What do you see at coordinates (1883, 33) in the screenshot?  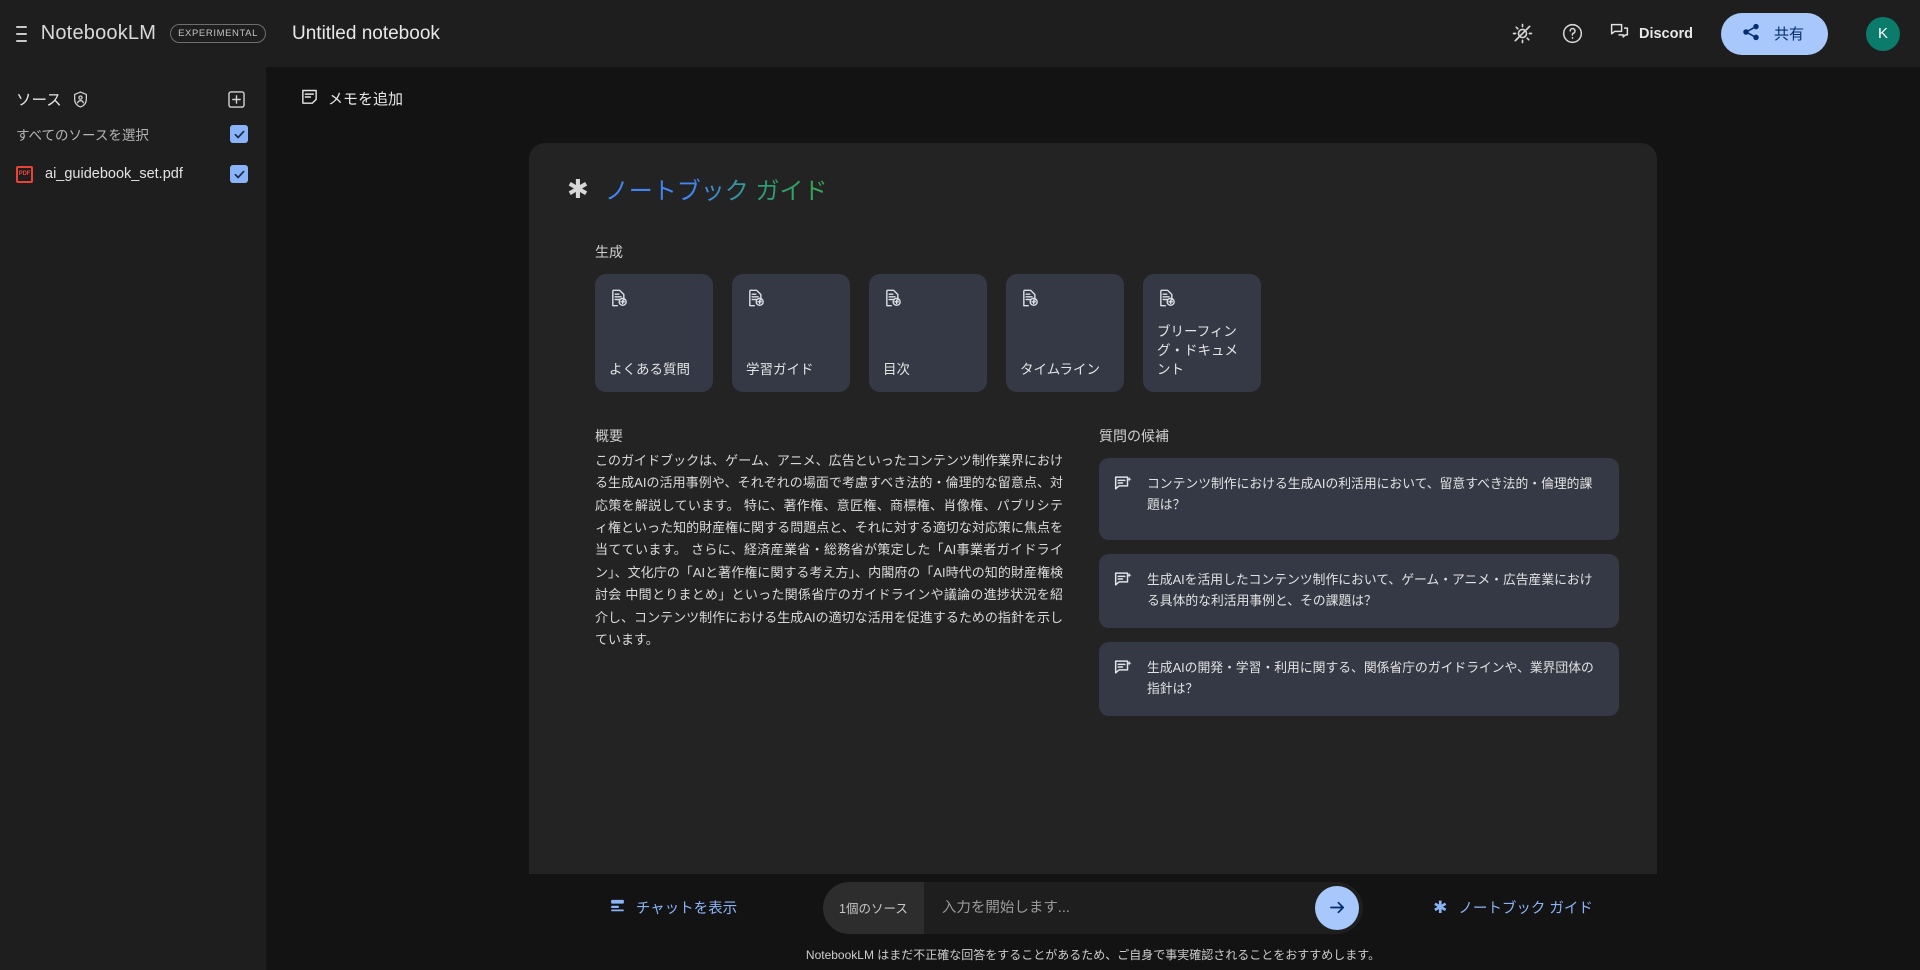 I see `avatar: K` at bounding box center [1883, 33].